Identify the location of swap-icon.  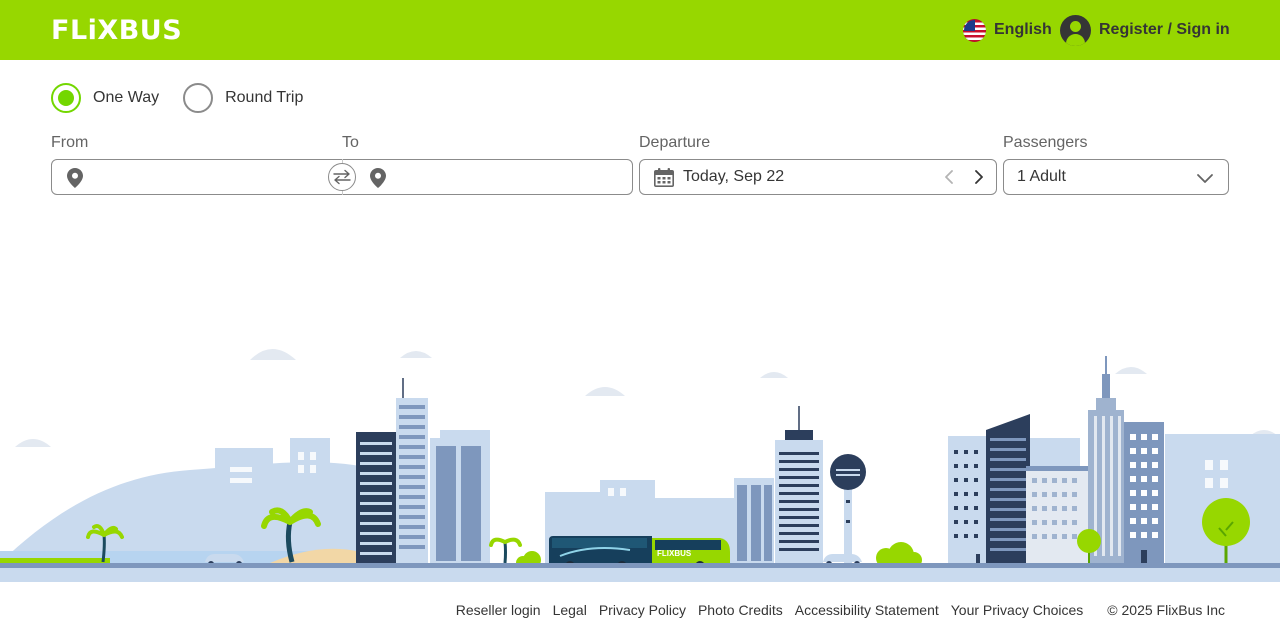
(342, 177).